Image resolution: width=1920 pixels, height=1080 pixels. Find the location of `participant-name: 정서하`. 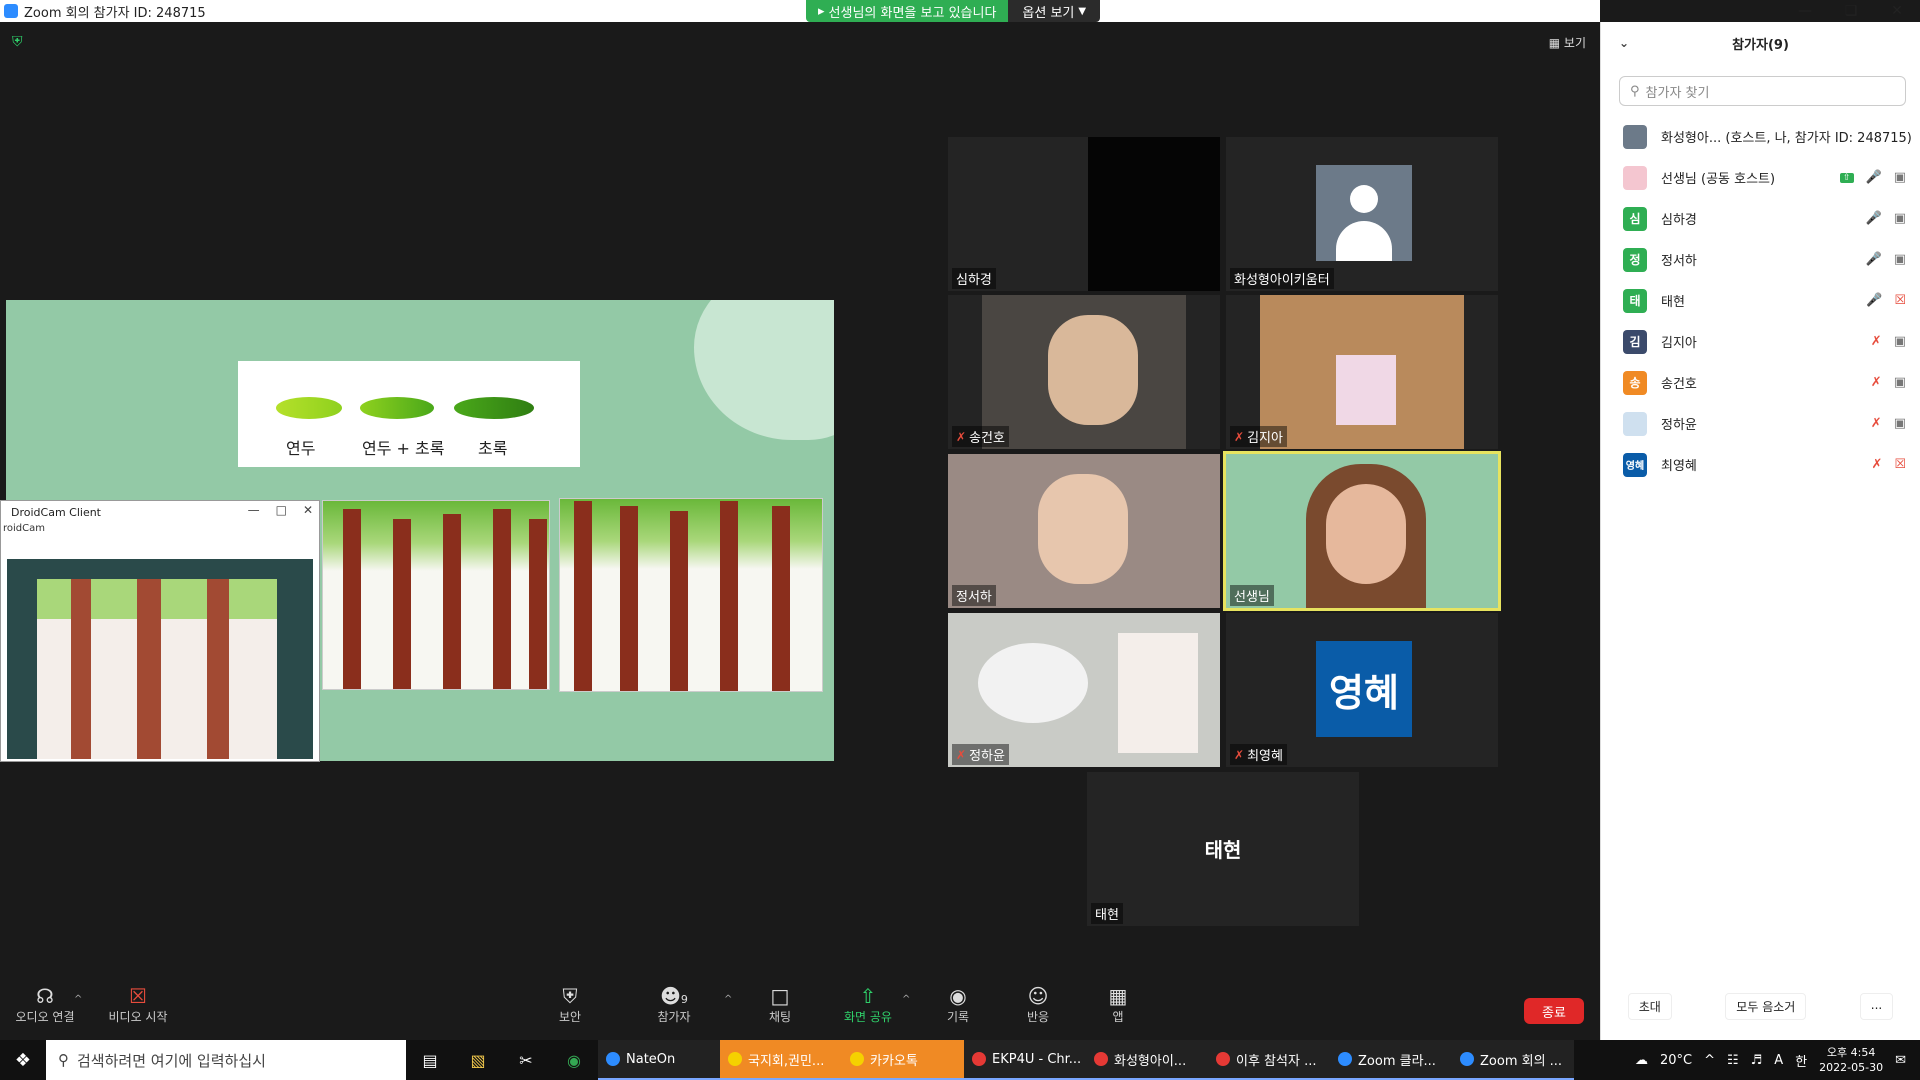

participant-name: 정서하 is located at coordinates (974, 595).